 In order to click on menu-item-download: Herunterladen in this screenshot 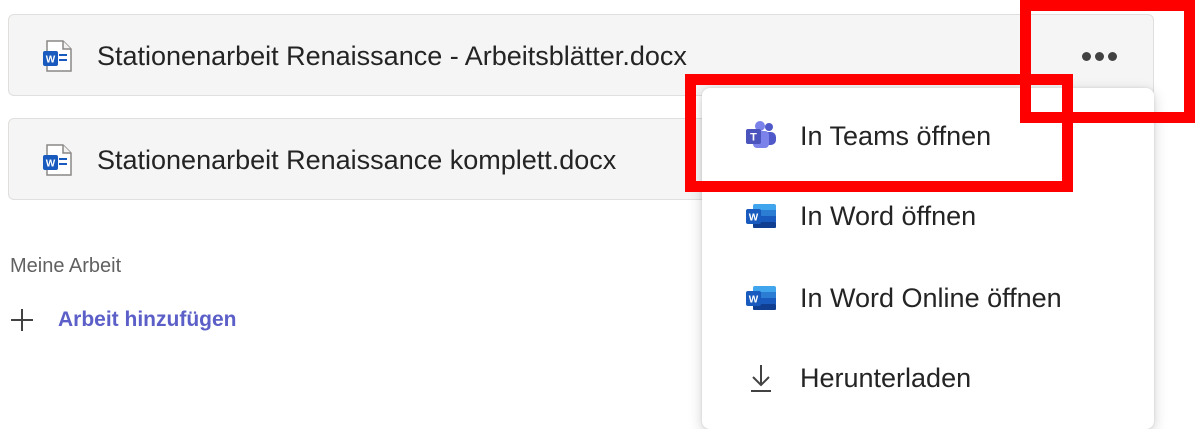, I will do `click(928, 378)`.